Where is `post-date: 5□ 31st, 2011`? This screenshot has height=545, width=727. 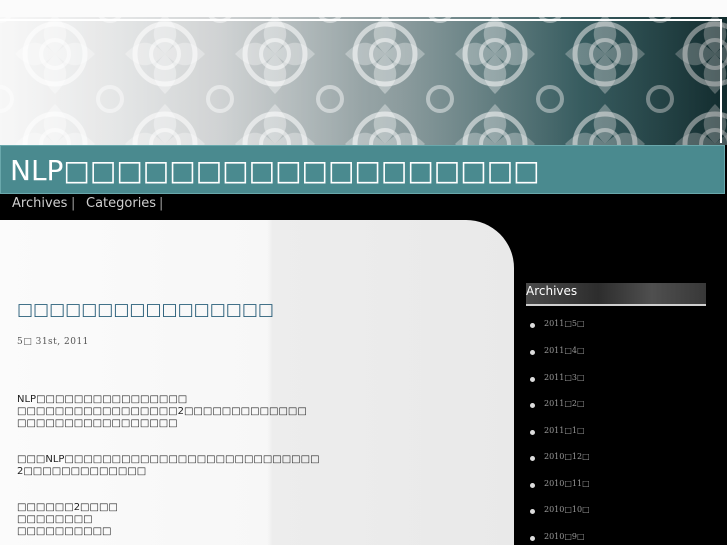
post-date: 5□ 31st, 2011 is located at coordinates (53, 342).